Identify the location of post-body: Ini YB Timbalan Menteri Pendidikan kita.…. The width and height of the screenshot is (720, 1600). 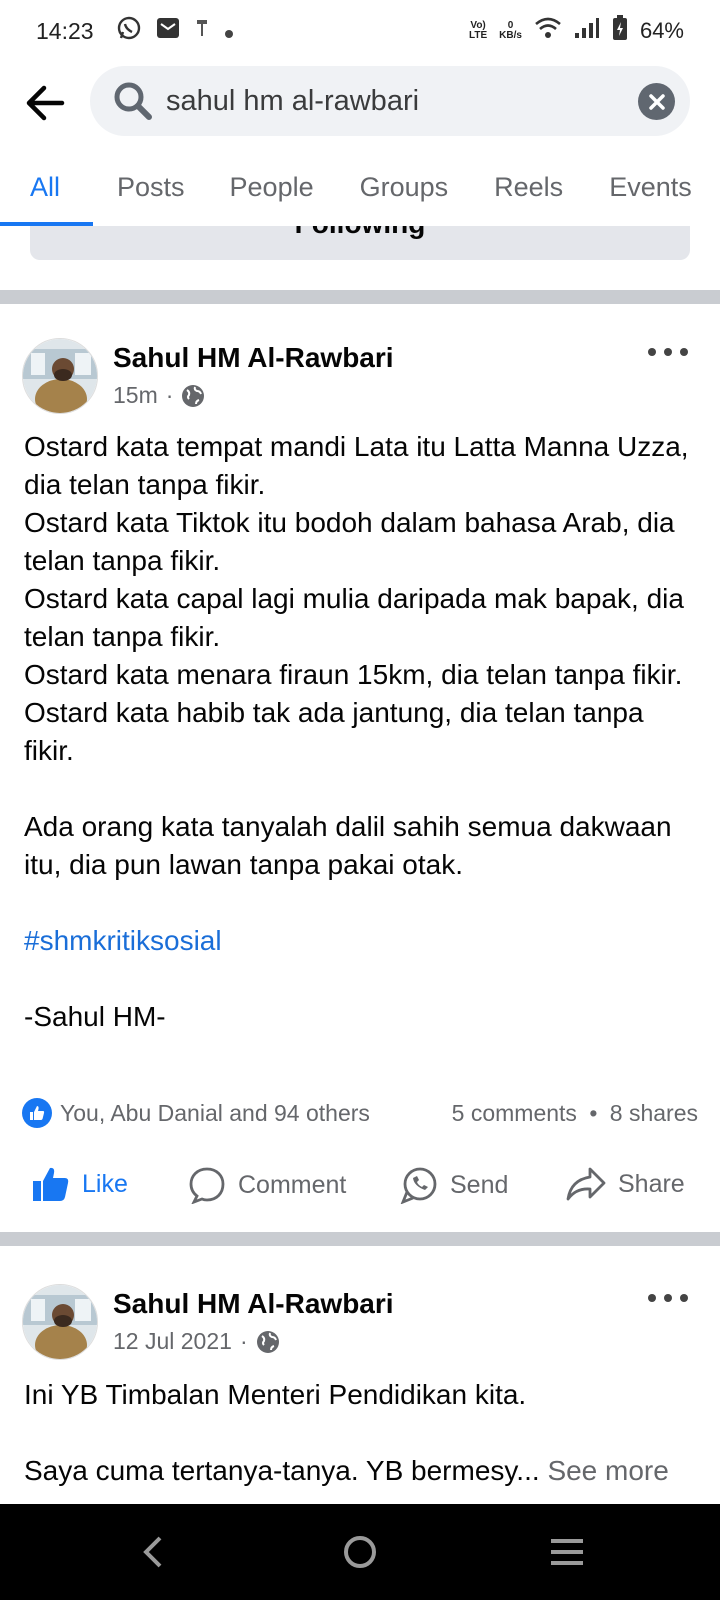
(362, 1433).